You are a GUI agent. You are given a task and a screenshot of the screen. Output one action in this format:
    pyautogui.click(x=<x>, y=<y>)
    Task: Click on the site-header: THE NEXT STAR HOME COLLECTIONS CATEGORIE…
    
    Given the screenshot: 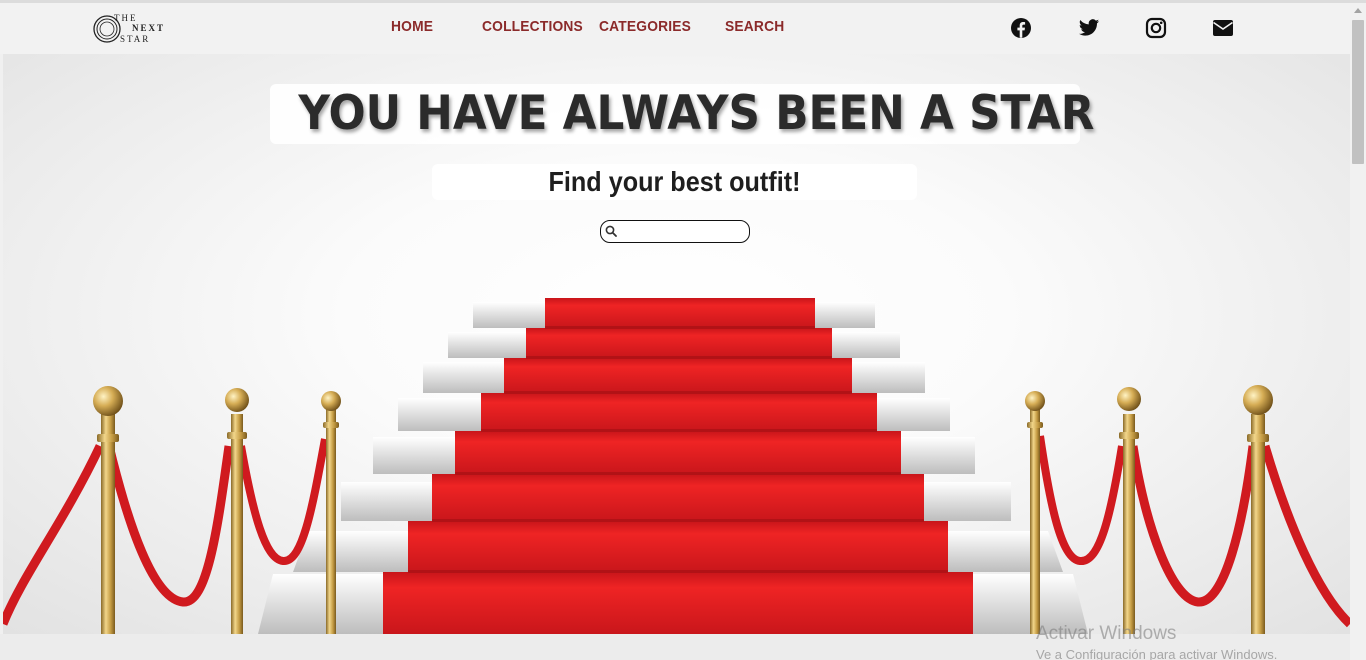 What is the action you would take?
    pyautogui.click(x=675, y=28)
    